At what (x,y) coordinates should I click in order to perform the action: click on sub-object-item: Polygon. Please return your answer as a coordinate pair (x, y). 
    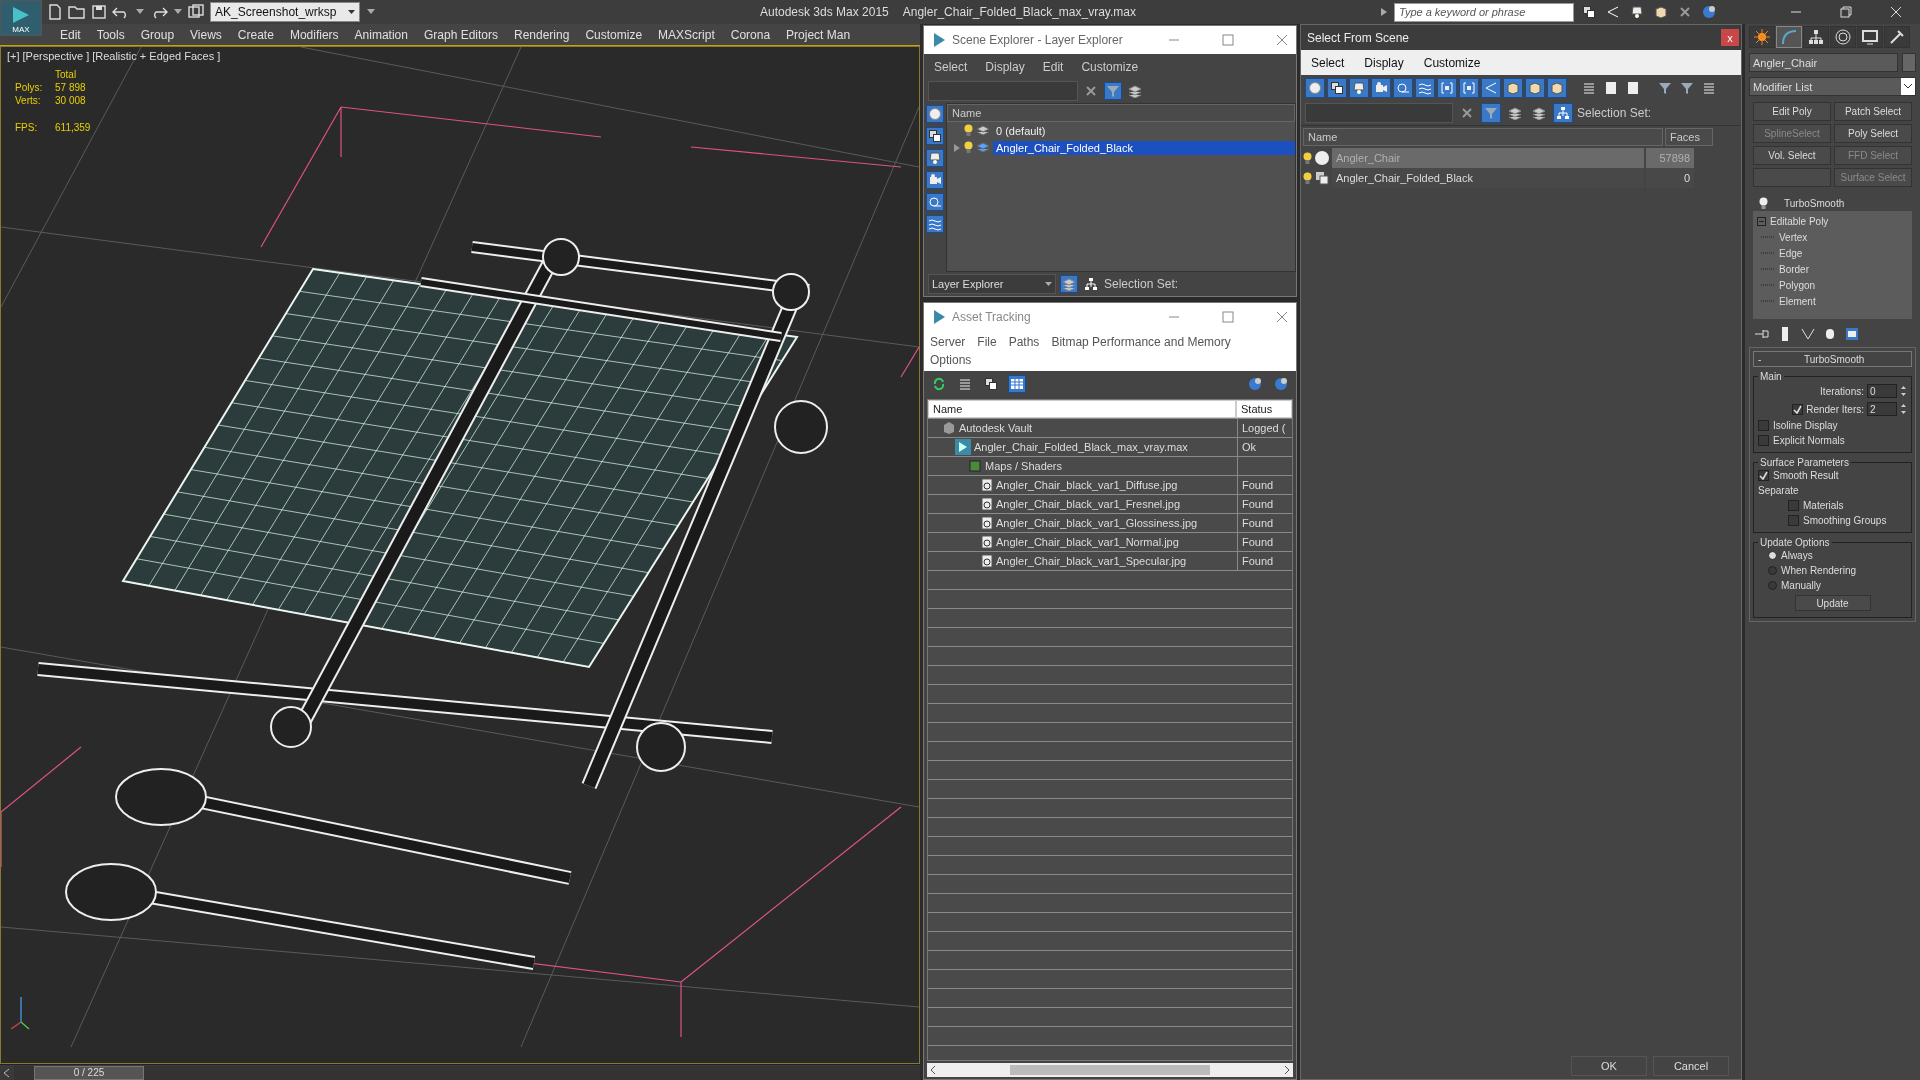
    Looking at the image, I should click on (1797, 285).